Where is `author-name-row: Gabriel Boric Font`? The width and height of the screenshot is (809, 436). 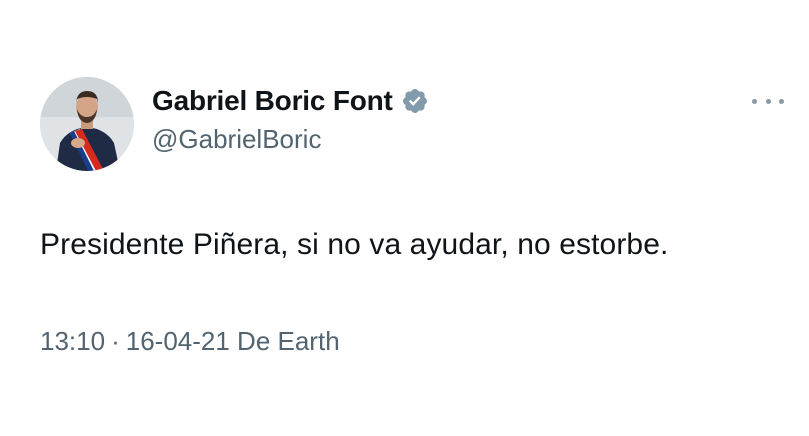 author-name-row: Gabriel Boric Font is located at coordinates (290, 101).